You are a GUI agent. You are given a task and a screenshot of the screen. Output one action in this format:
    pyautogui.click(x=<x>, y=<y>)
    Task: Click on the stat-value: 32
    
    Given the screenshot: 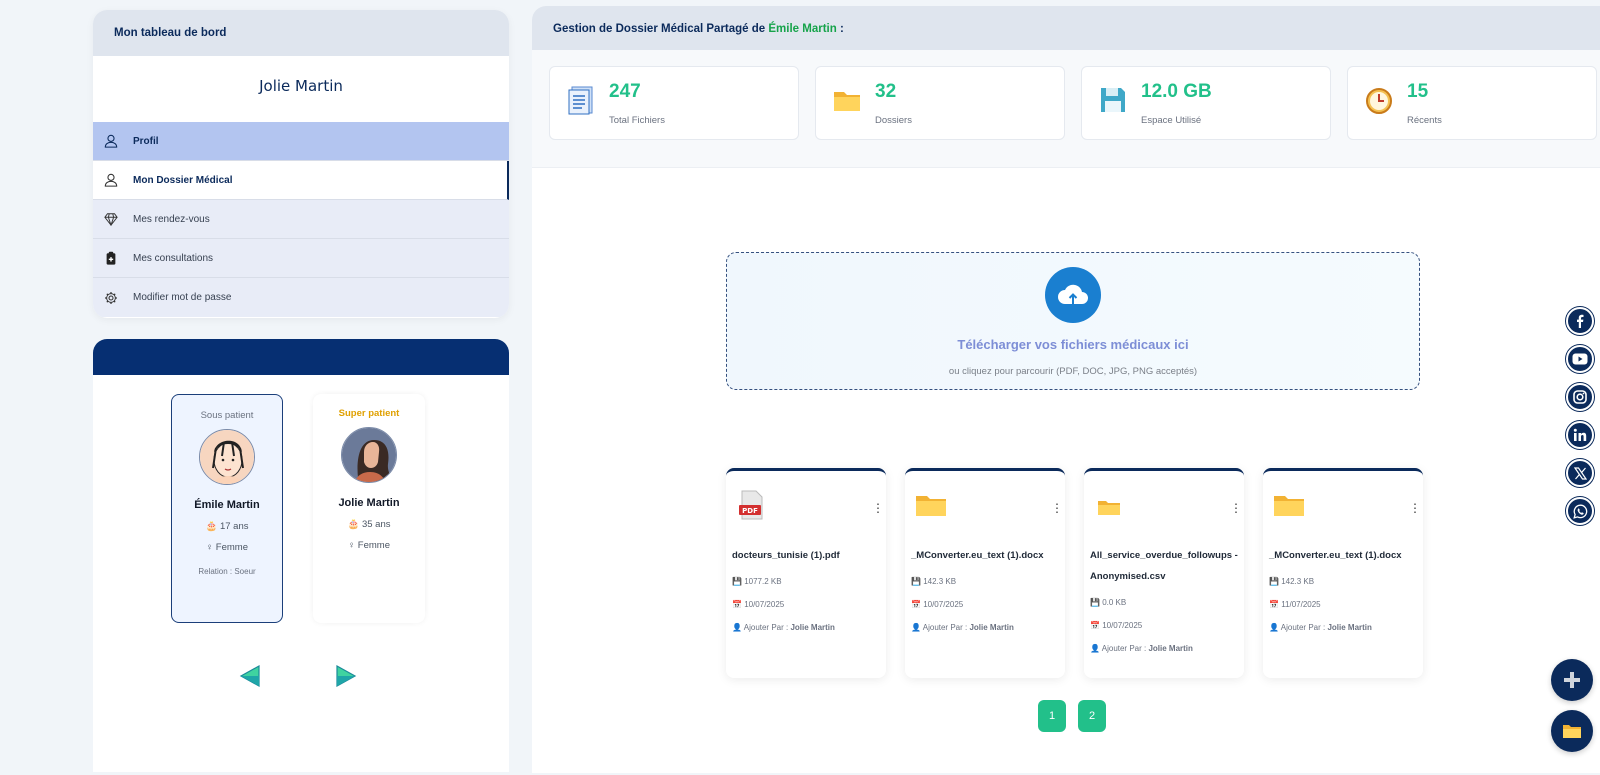 What is the action you would take?
    pyautogui.click(x=886, y=91)
    